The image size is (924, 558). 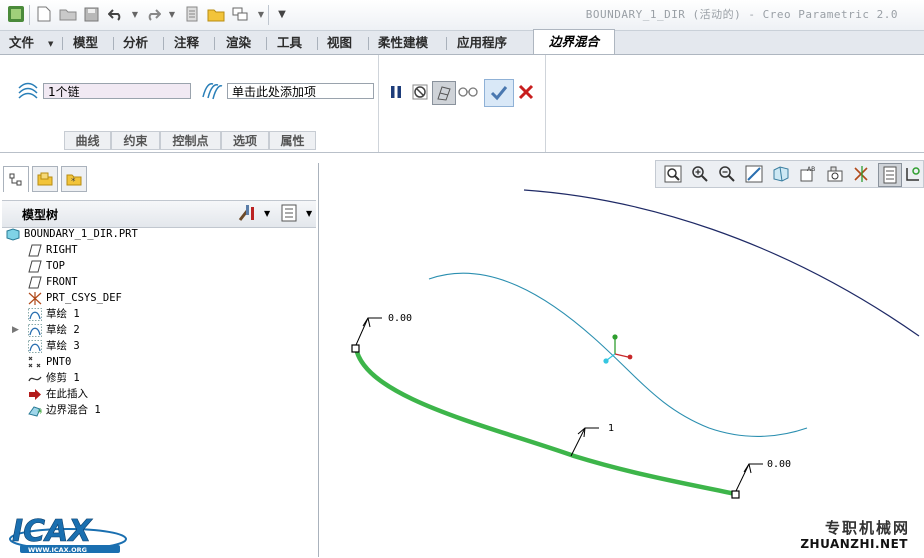 What do you see at coordinates (282, 14) in the screenshot?
I see `customize-toolbar-icon: ▼` at bounding box center [282, 14].